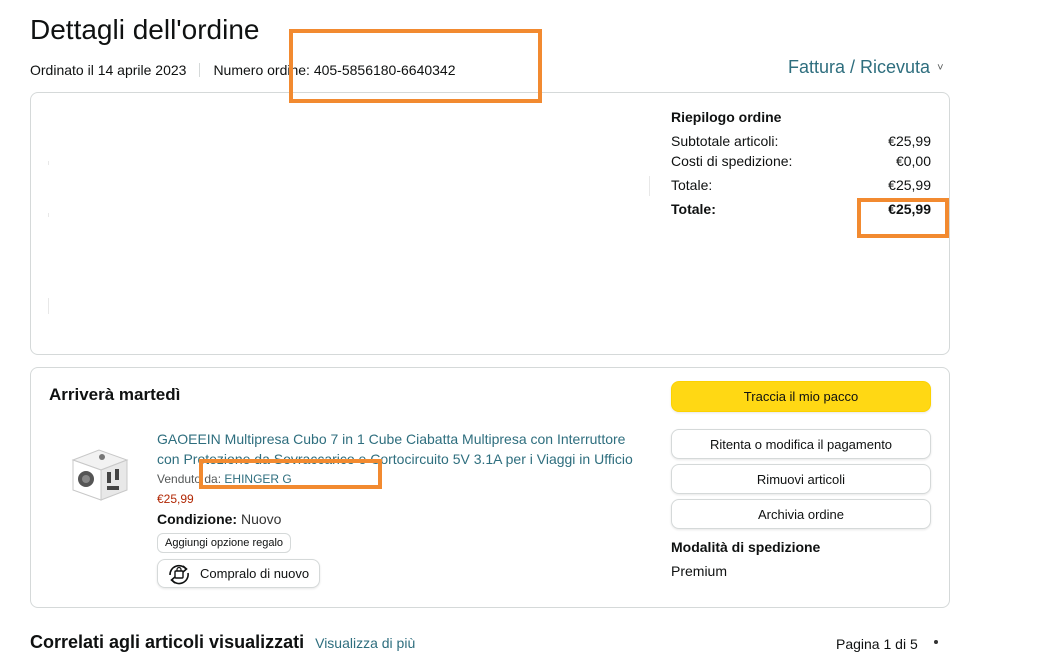 This screenshot has width=1038, height=653. I want to click on order-date: Ordinato il 14 aprile 2023, so click(108, 70).